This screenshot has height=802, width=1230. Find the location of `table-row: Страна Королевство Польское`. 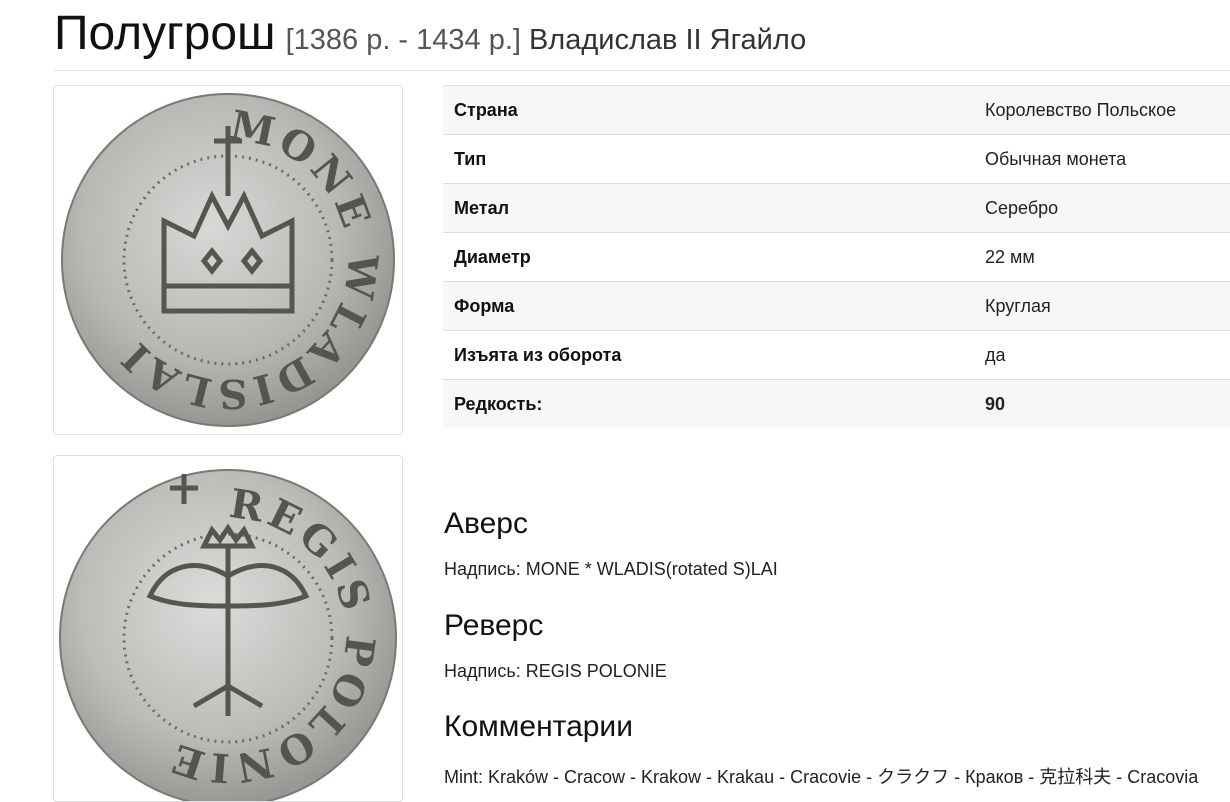

table-row: Страна Королевство Польское is located at coordinates (836, 110).